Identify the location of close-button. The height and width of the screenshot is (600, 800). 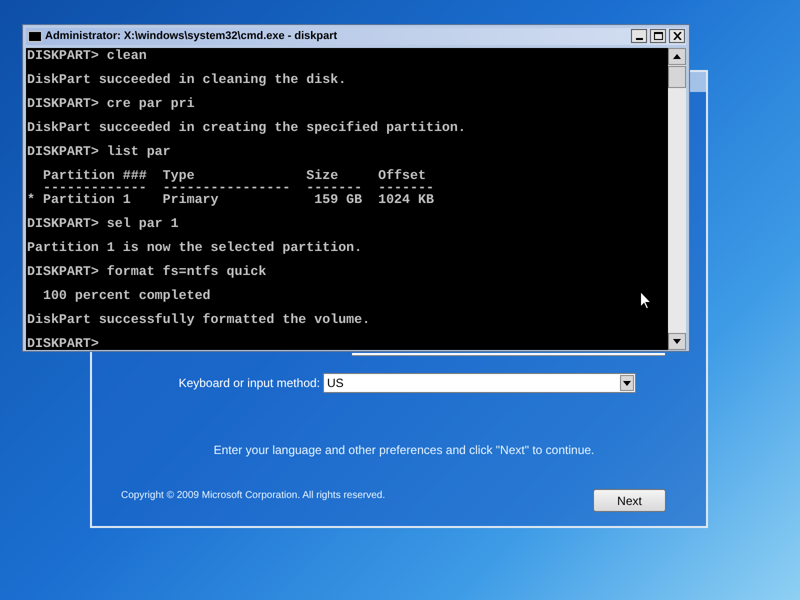
(677, 36).